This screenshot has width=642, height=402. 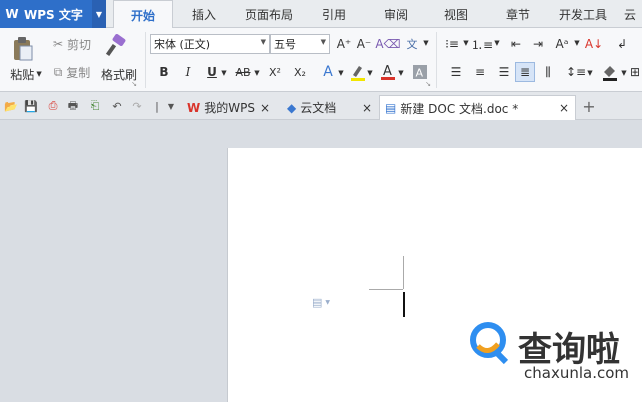 I want to click on sort-icon: A↓, so click(x=594, y=44).